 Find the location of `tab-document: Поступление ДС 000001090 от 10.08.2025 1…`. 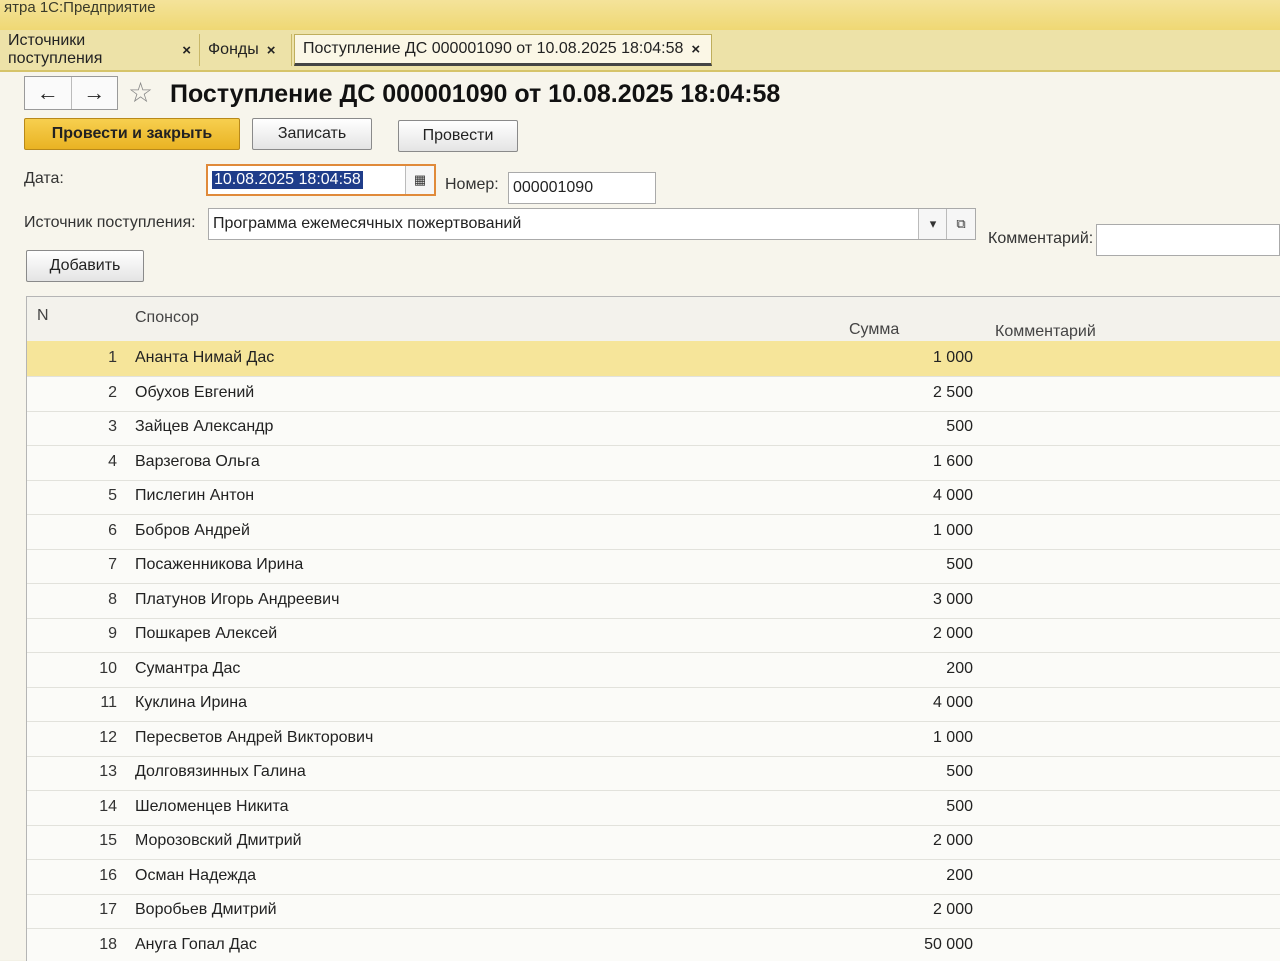

tab-document: Поступление ДС 000001090 от 10.08.2025 1… is located at coordinates (503, 50).